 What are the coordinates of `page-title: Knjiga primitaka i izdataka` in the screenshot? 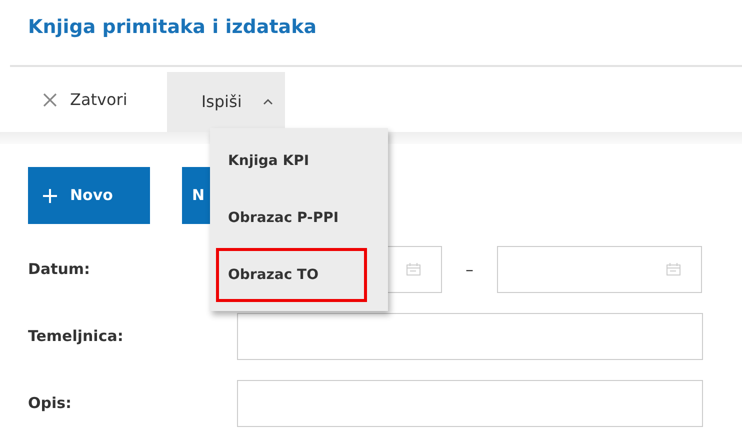 It's located at (172, 27).